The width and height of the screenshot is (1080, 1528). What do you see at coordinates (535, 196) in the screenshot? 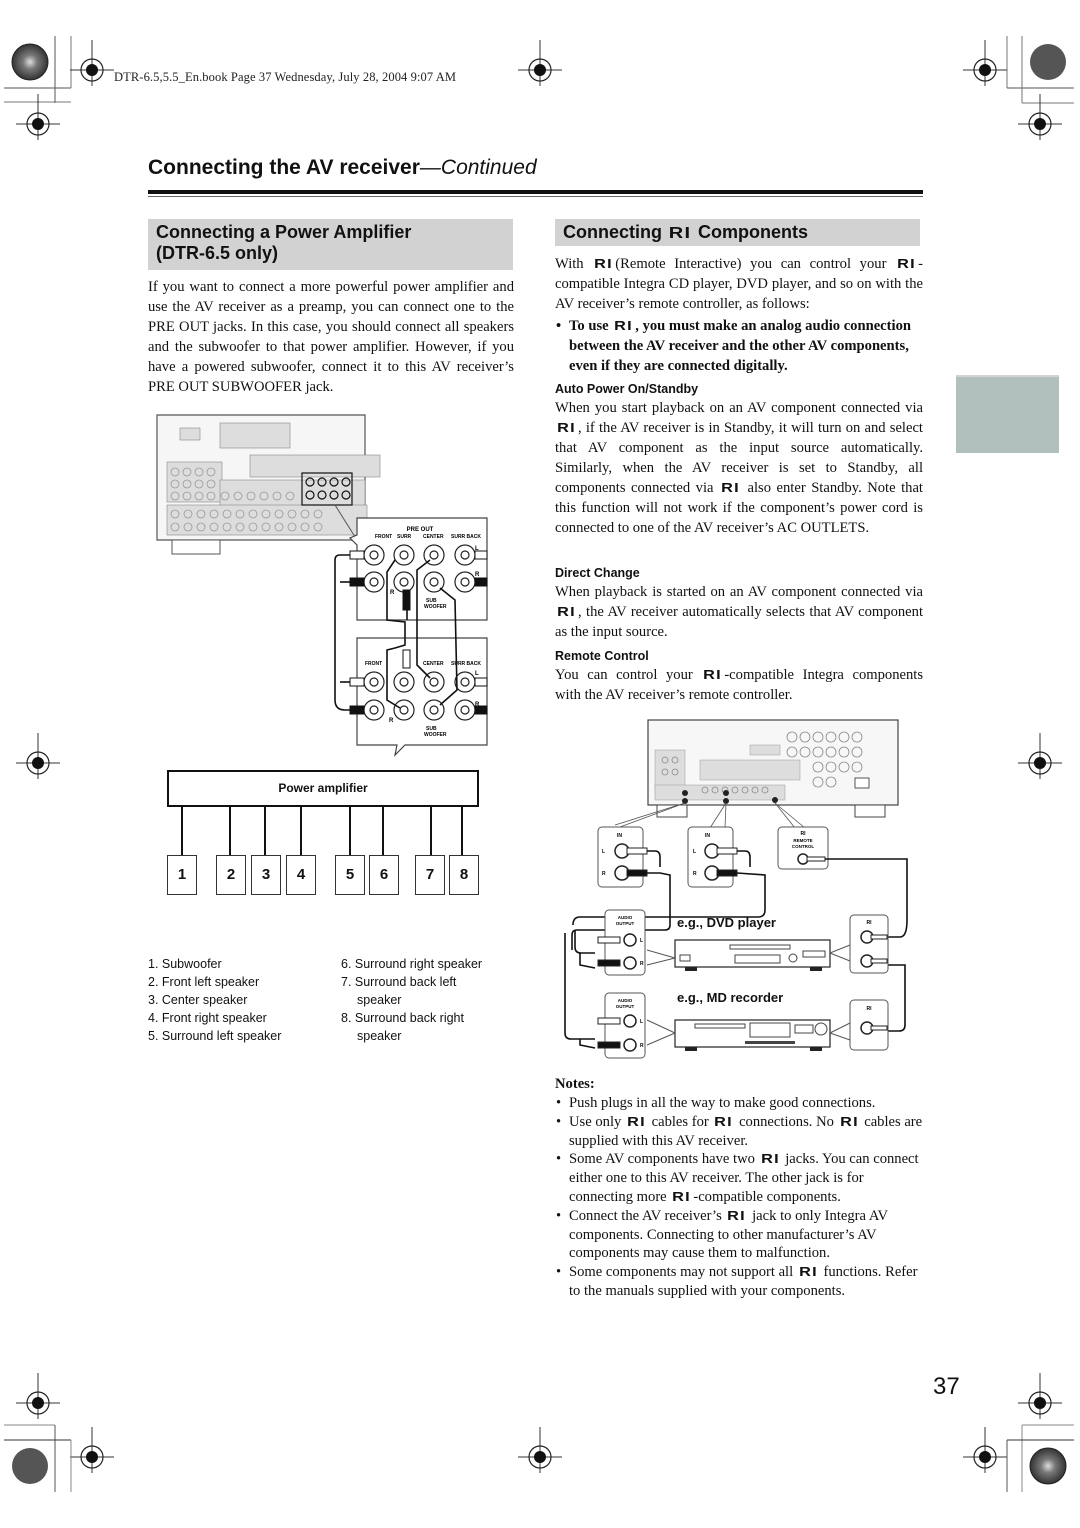
I see `title-rule-thin` at bounding box center [535, 196].